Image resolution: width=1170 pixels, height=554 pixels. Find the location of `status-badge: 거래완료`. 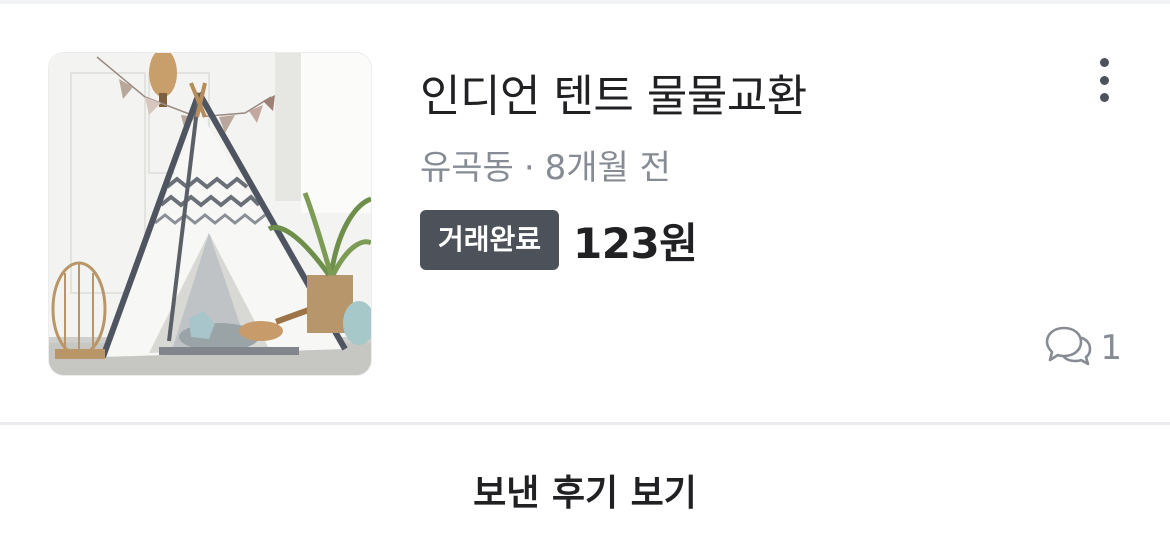

status-badge: 거래완료 is located at coordinates (490, 240).